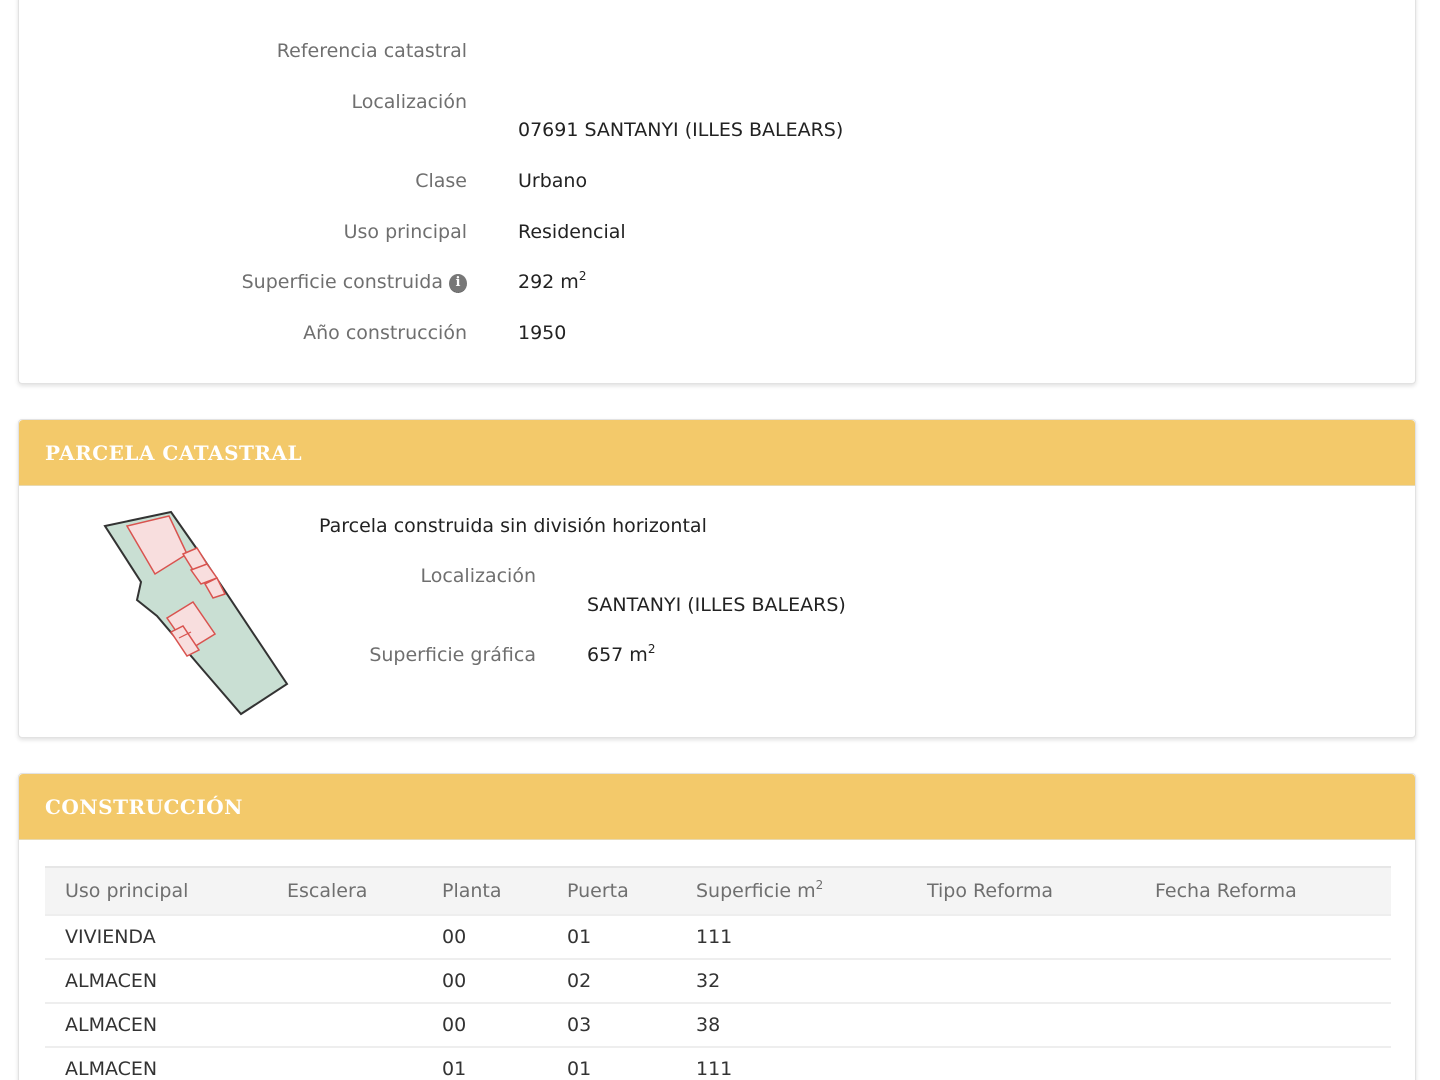  I want to click on col-superficie: Superficie m2, so click(791, 890).